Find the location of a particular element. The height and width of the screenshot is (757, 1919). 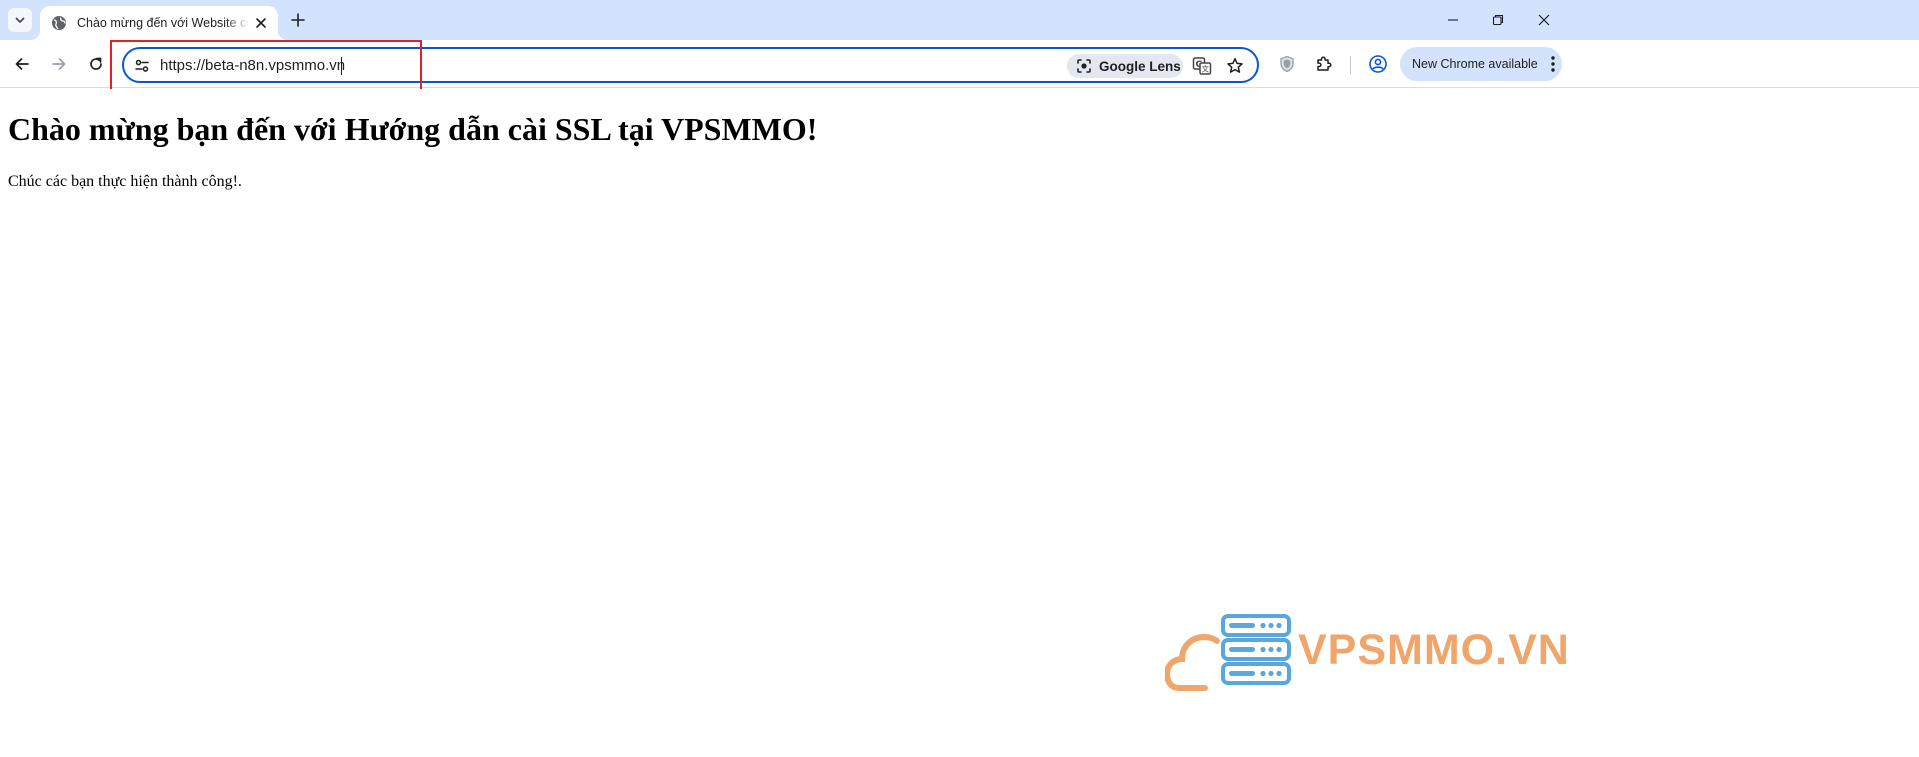

chevron-down-icon is located at coordinates (20, 20).